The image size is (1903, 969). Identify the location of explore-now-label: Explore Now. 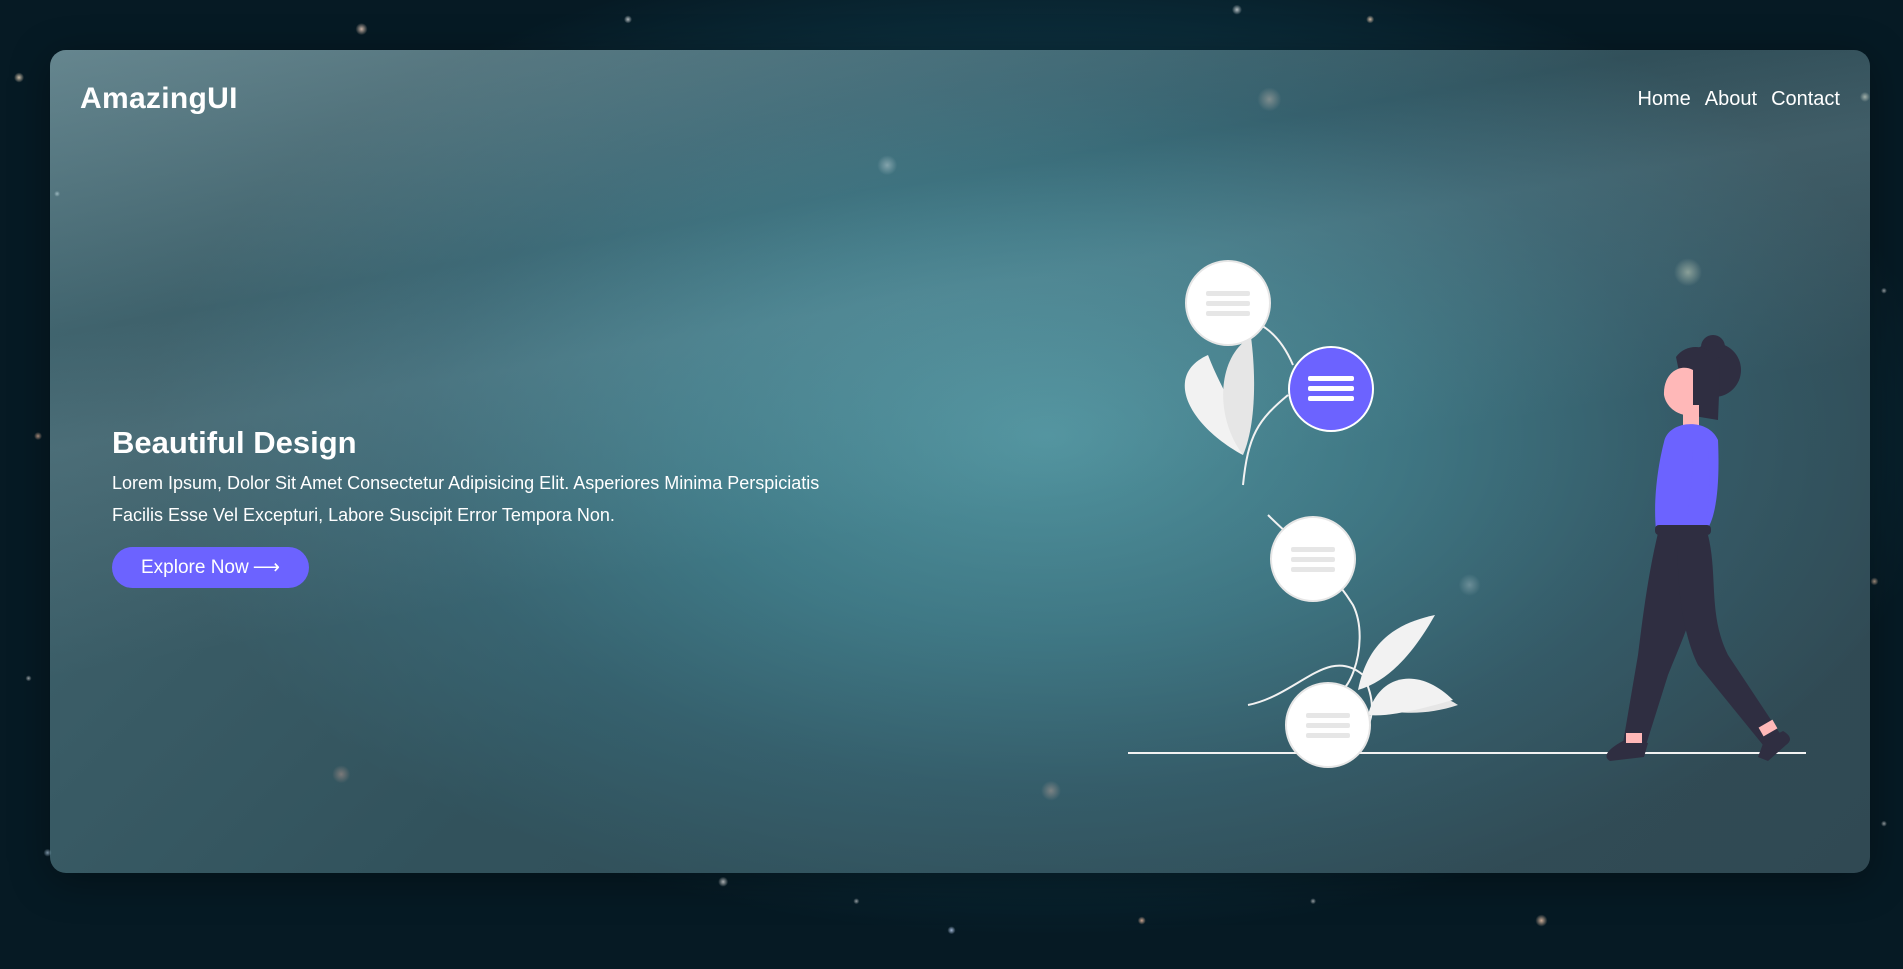
(195, 567).